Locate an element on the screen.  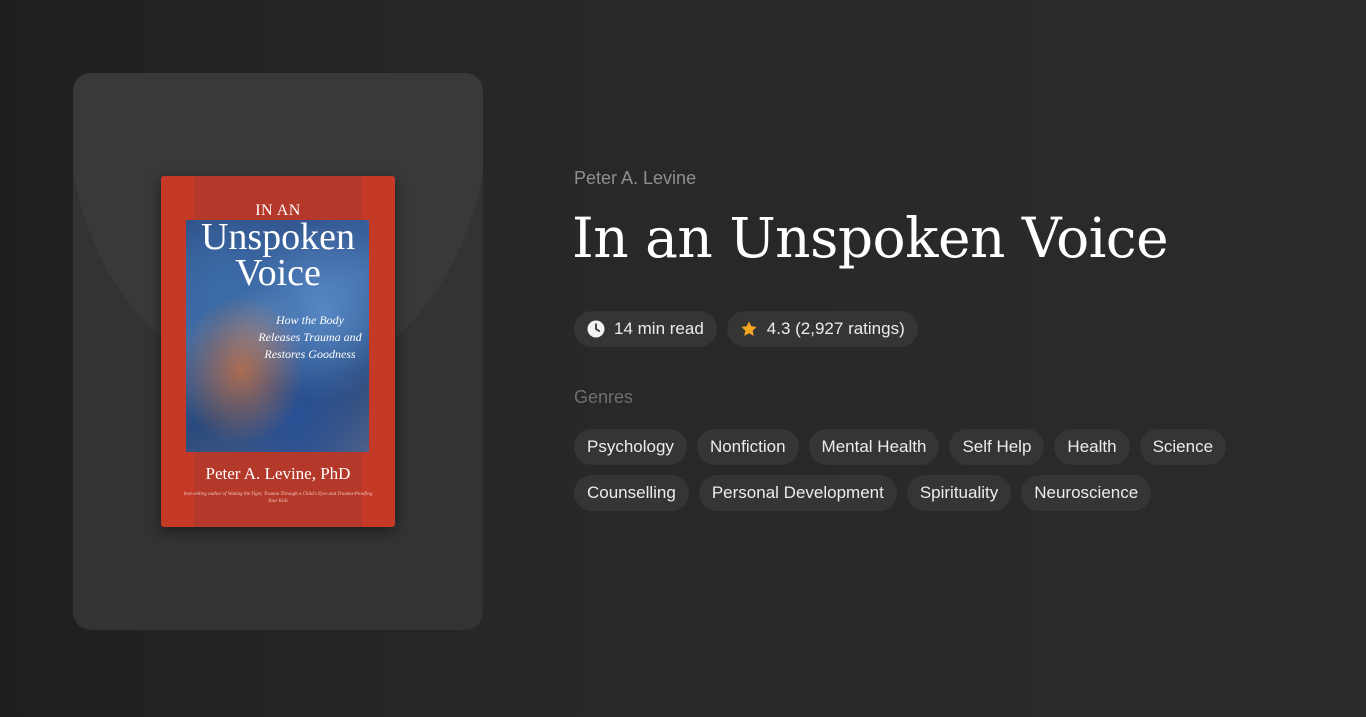
rating-badge: 4.3 (2,927 ratings) is located at coordinates (822, 329).